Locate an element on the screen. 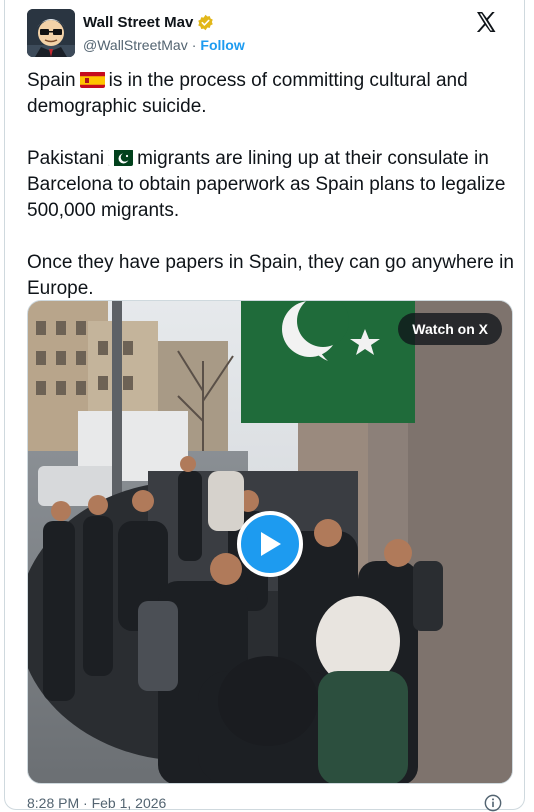 Image resolution: width=534 pixels, height=812 pixels. author-handle-row: @WallStreetMav · Follow is located at coordinates (164, 45).